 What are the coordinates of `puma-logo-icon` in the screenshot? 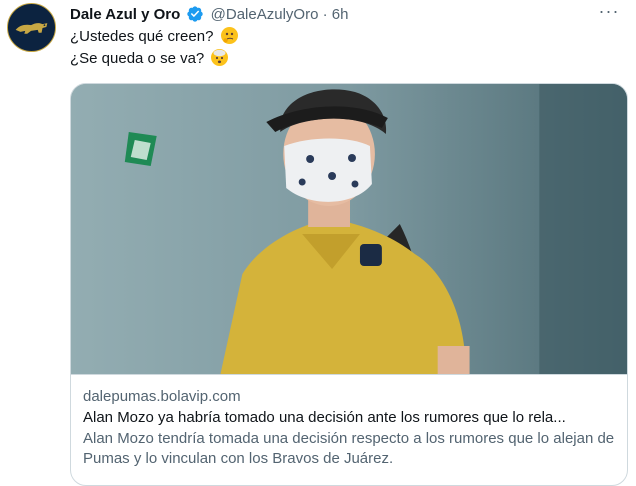 It's located at (31, 27).